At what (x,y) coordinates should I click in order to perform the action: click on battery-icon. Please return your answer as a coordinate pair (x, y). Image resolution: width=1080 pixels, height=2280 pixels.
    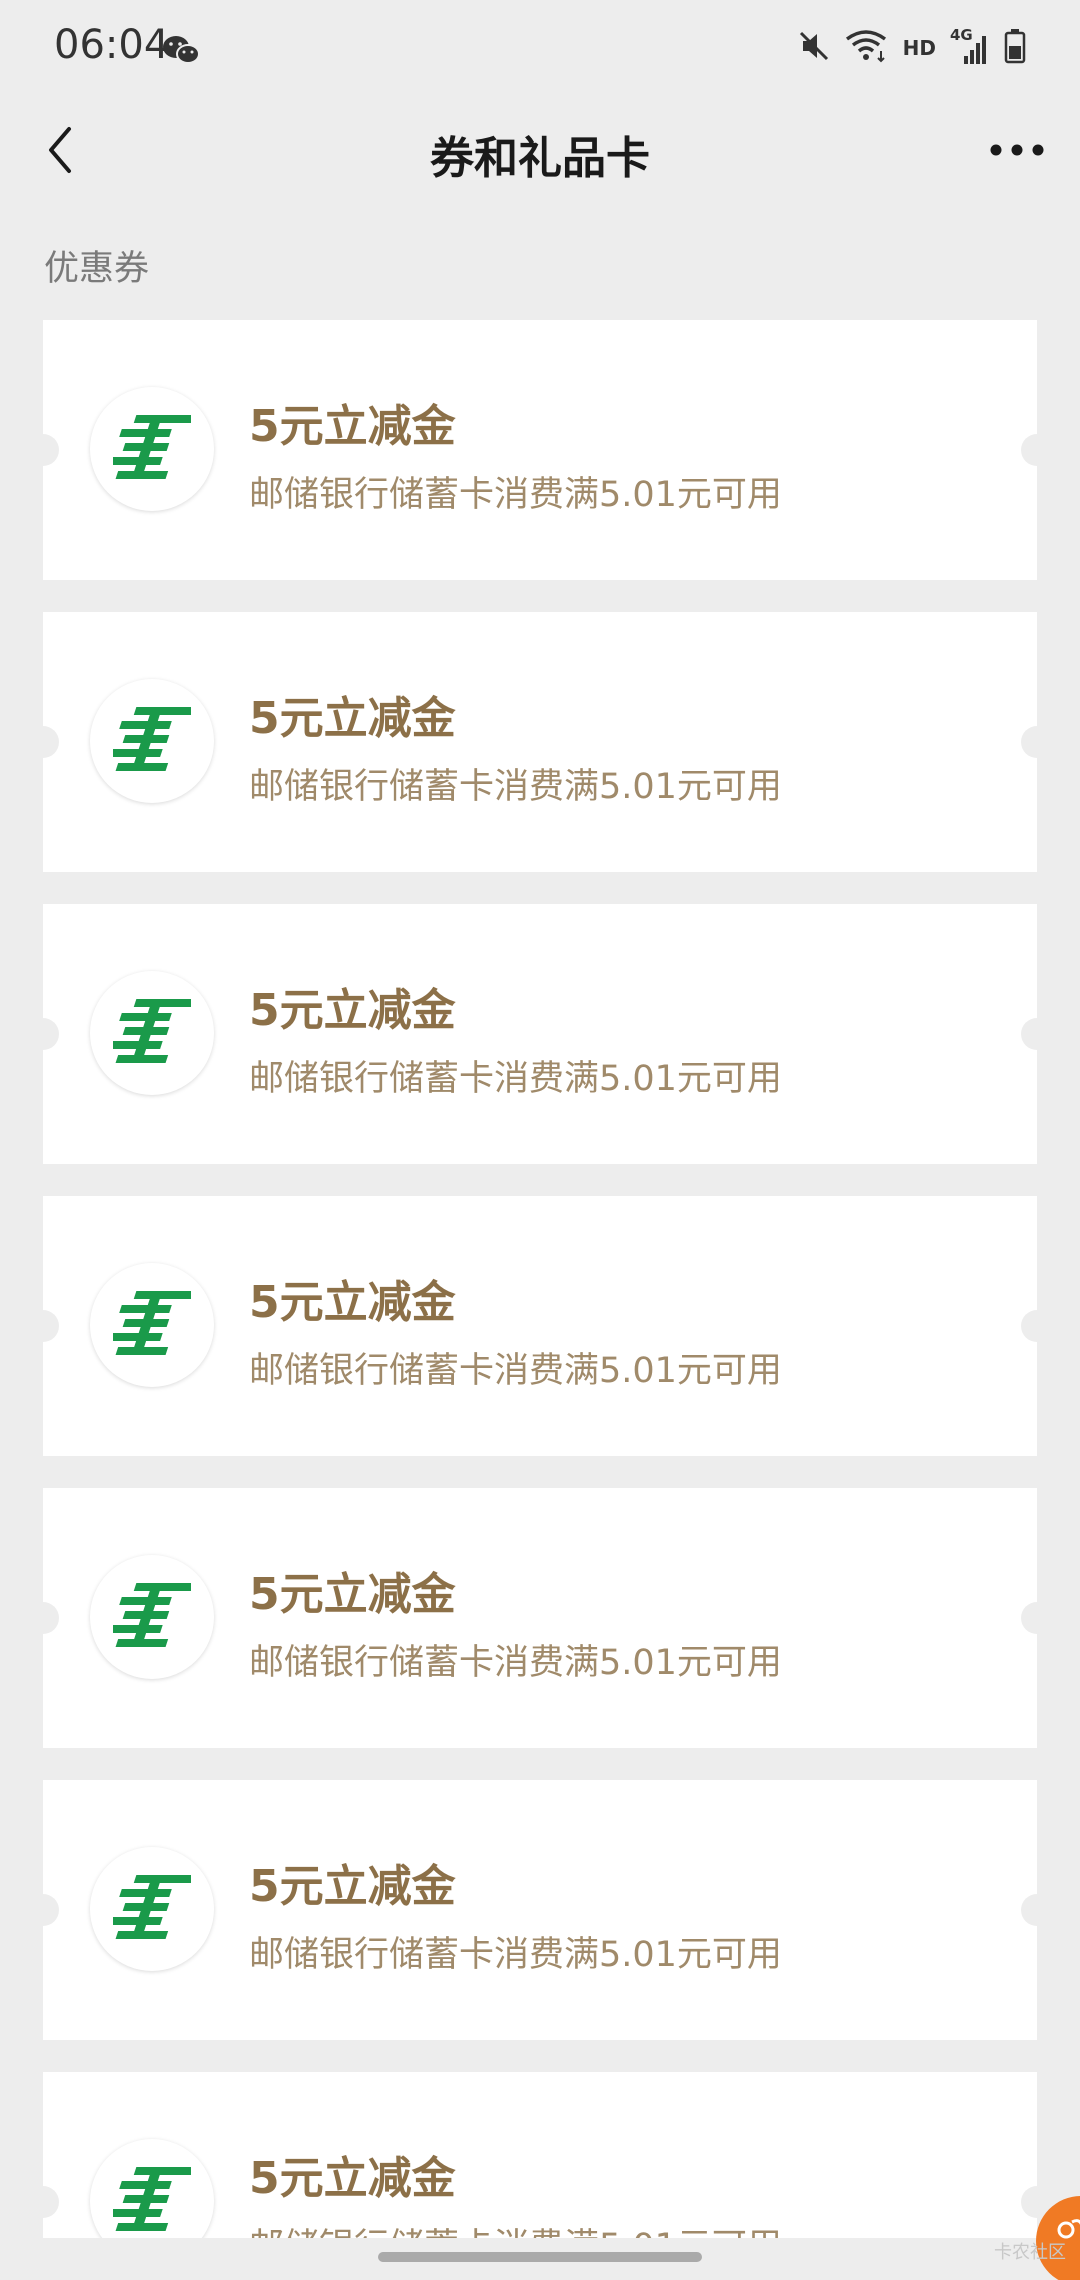
    Looking at the image, I should click on (1015, 48).